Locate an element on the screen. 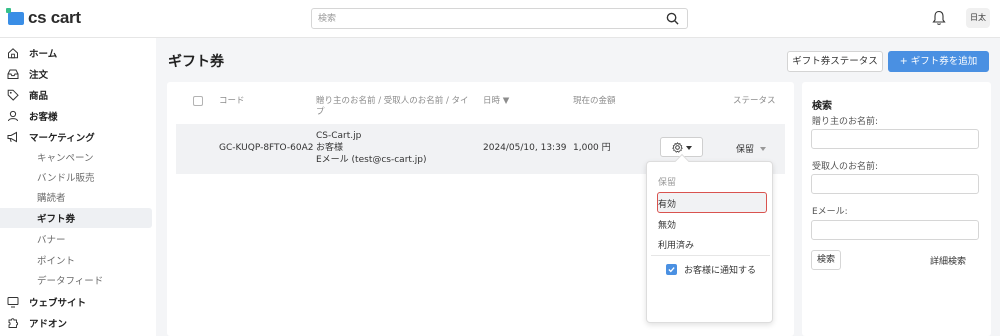 This screenshot has height=336, width=1000. status-value: 保留 is located at coordinates (745, 150).